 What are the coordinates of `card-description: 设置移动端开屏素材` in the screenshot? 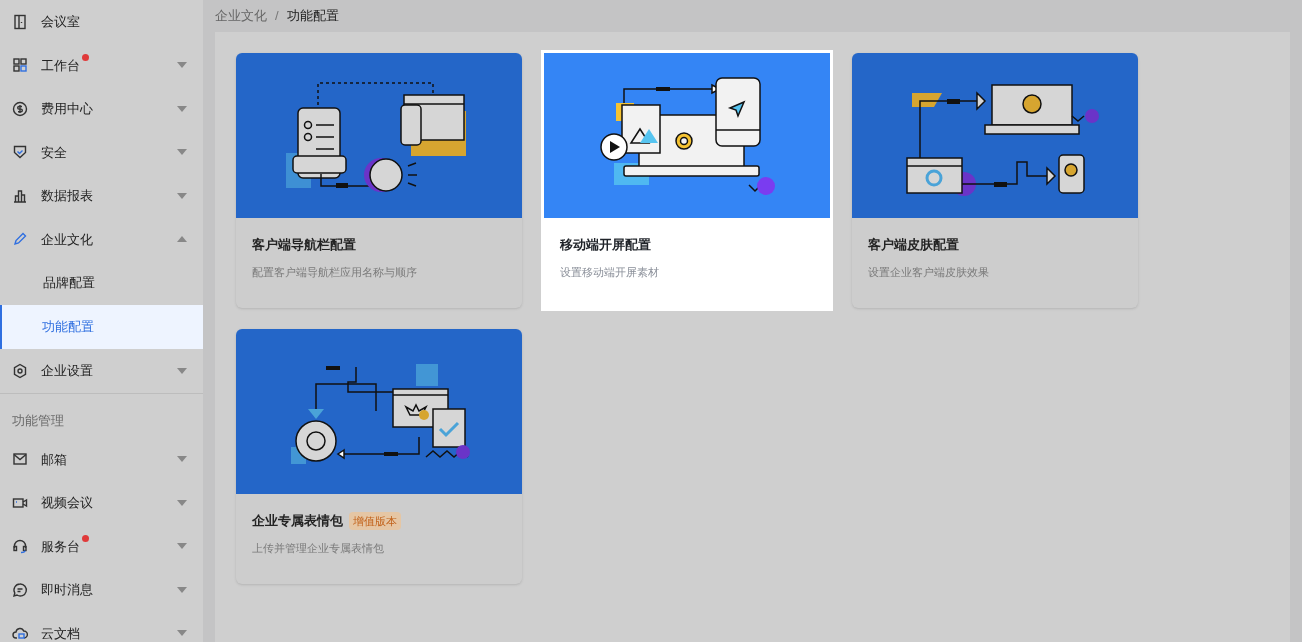 It's located at (610, 272).